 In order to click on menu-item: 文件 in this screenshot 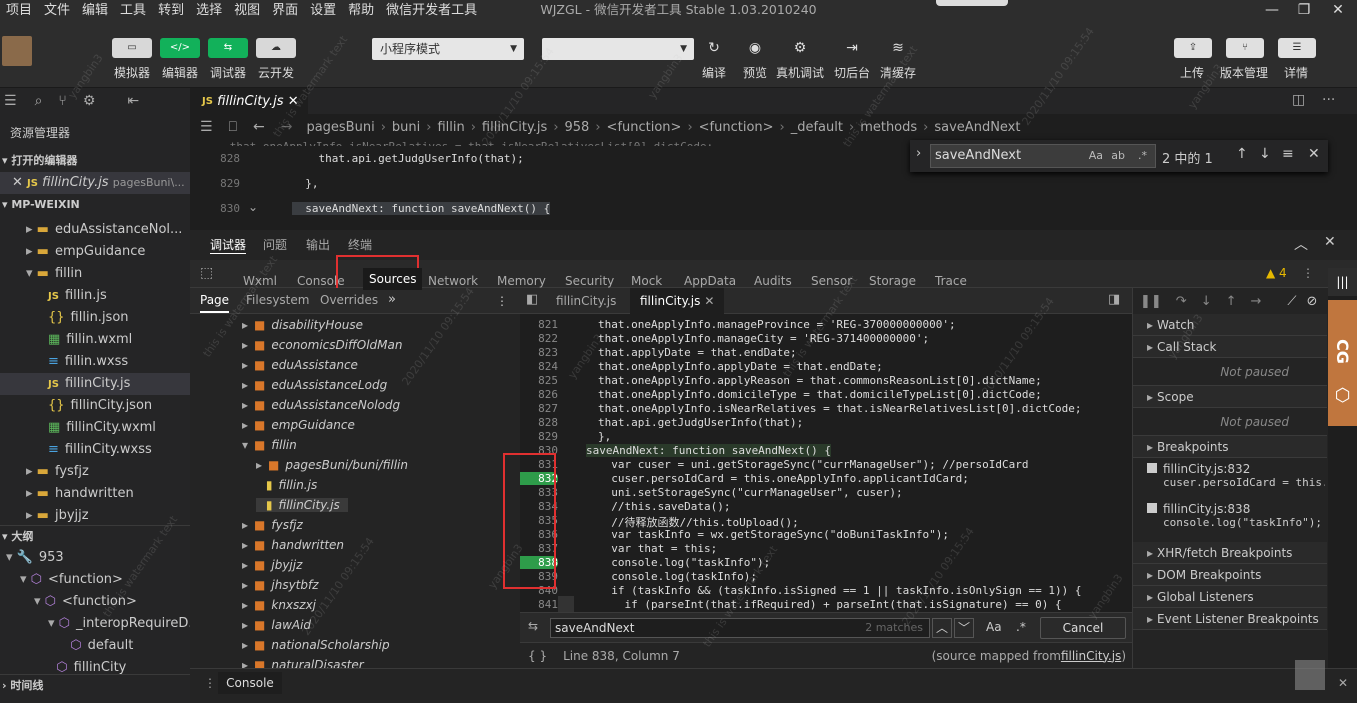, I will do `click(57, 11)`.